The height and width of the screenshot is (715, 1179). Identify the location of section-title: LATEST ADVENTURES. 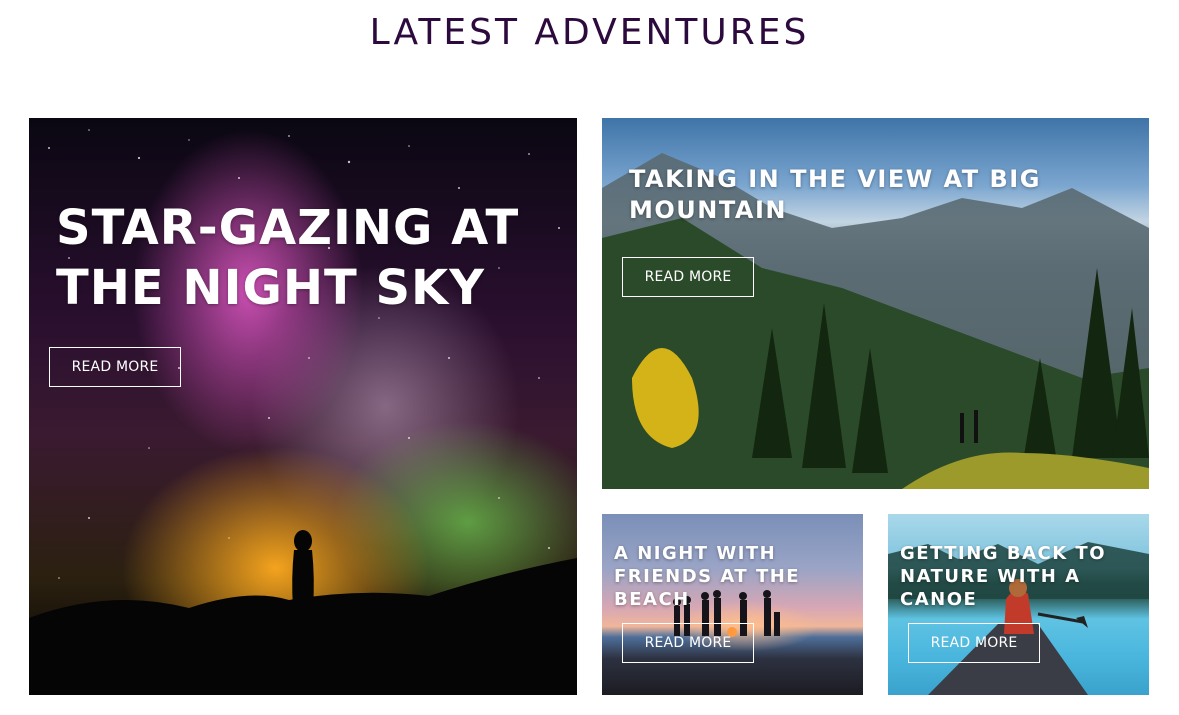
(589, 32).